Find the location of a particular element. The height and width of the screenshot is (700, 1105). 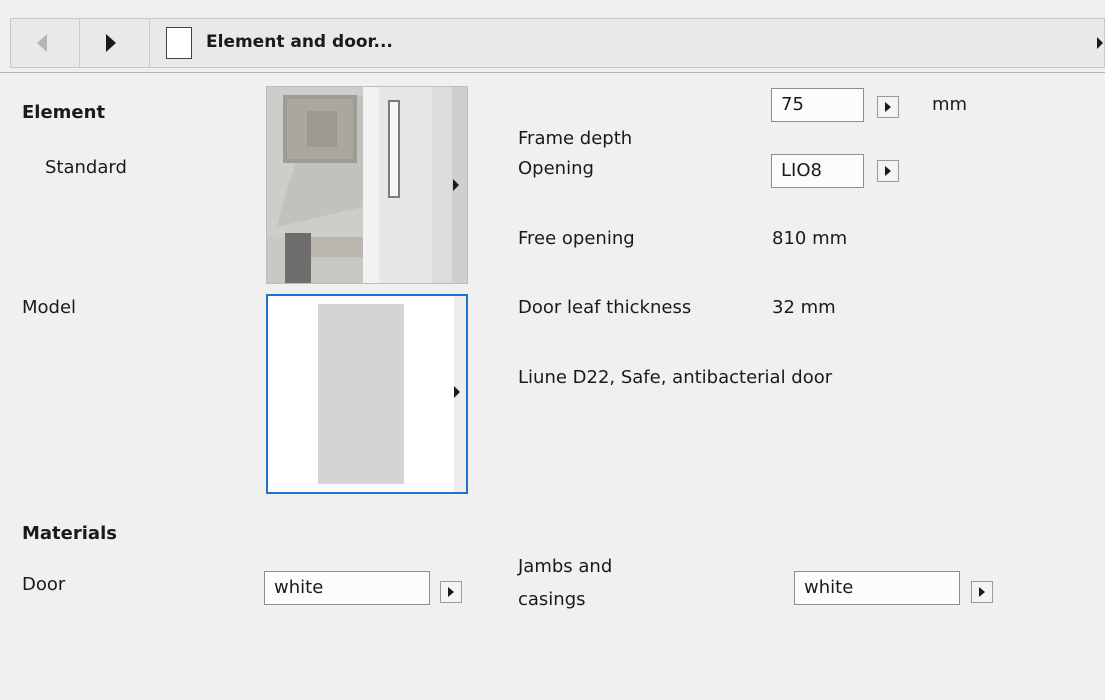

door-material-field: white is located at coordinates (347, 588).